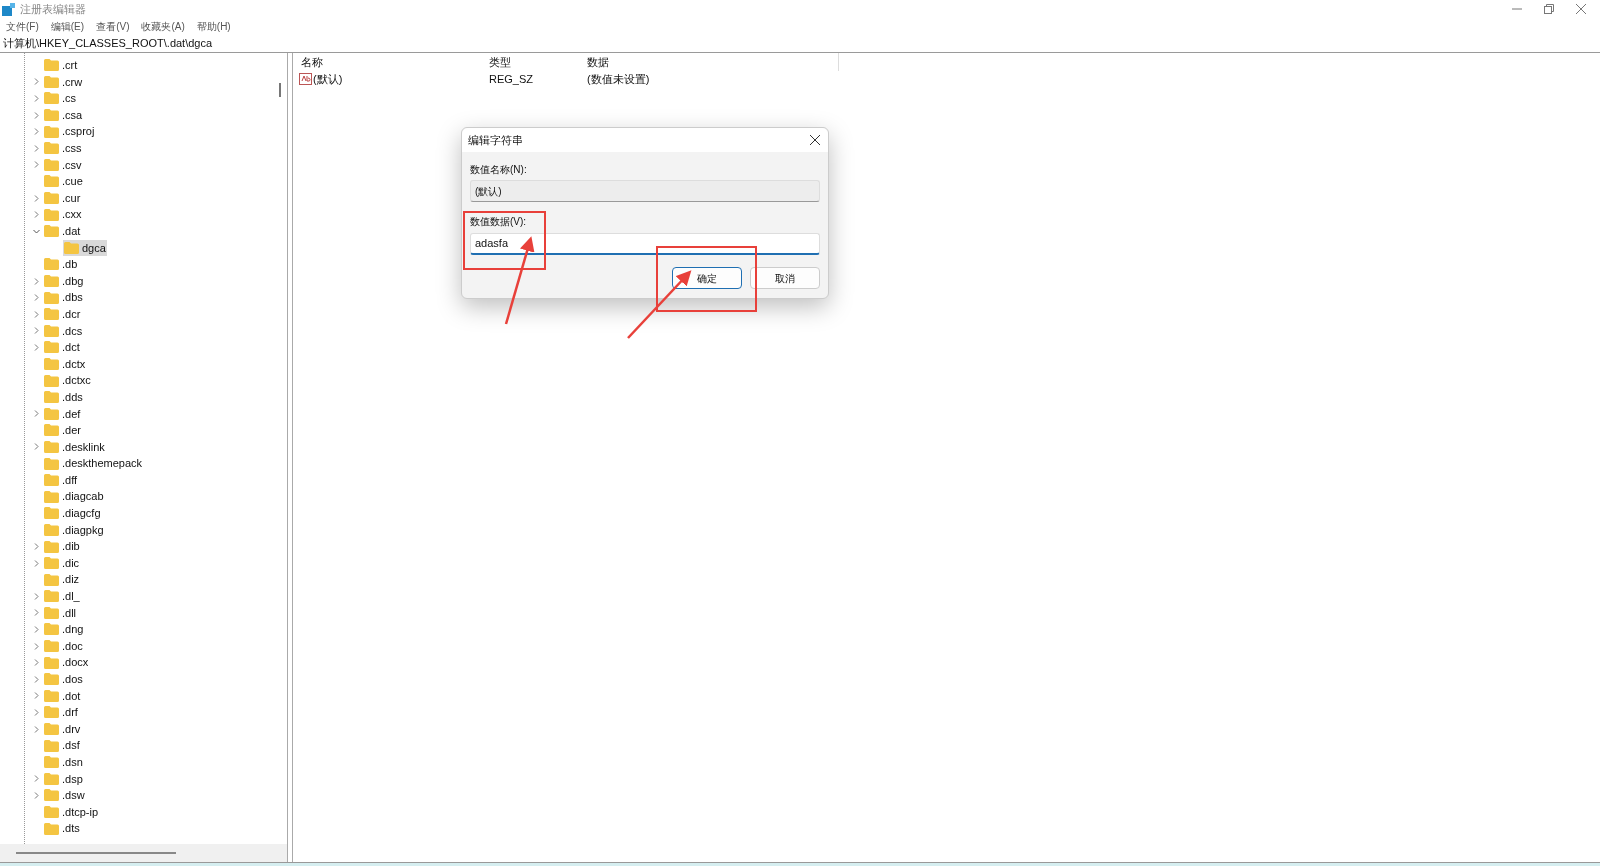 Image resolution: width=1600 pixels, height=866 pixels. I want to click on tree-item: .dbg, so click(64, 281).